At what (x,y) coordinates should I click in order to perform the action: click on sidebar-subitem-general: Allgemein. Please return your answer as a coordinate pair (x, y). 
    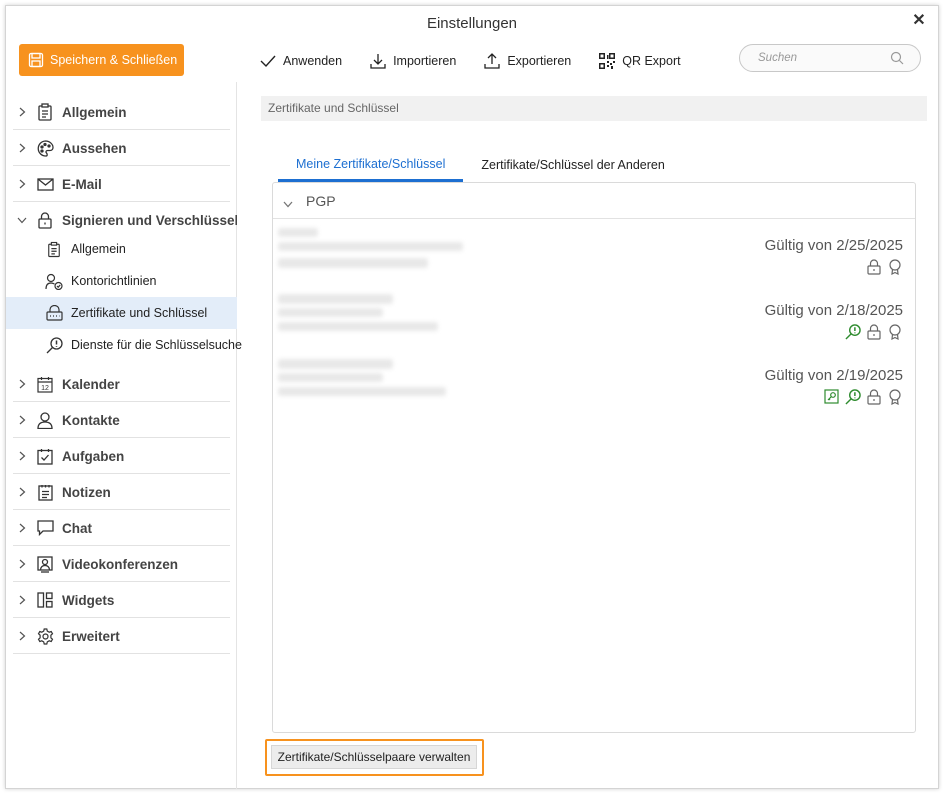
    Looking at the image, I should click on (121, 249).